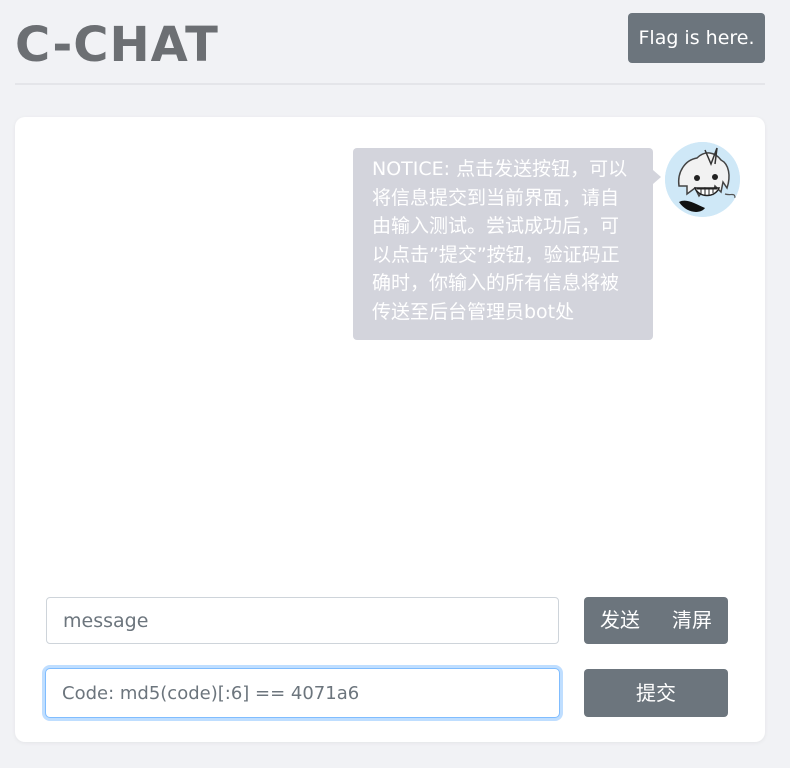 This screenshot has height=768, width=790. Describe the element at coordinates (696, 38) in the screenshot. I see `flag-button: Flag is here.` at that location.